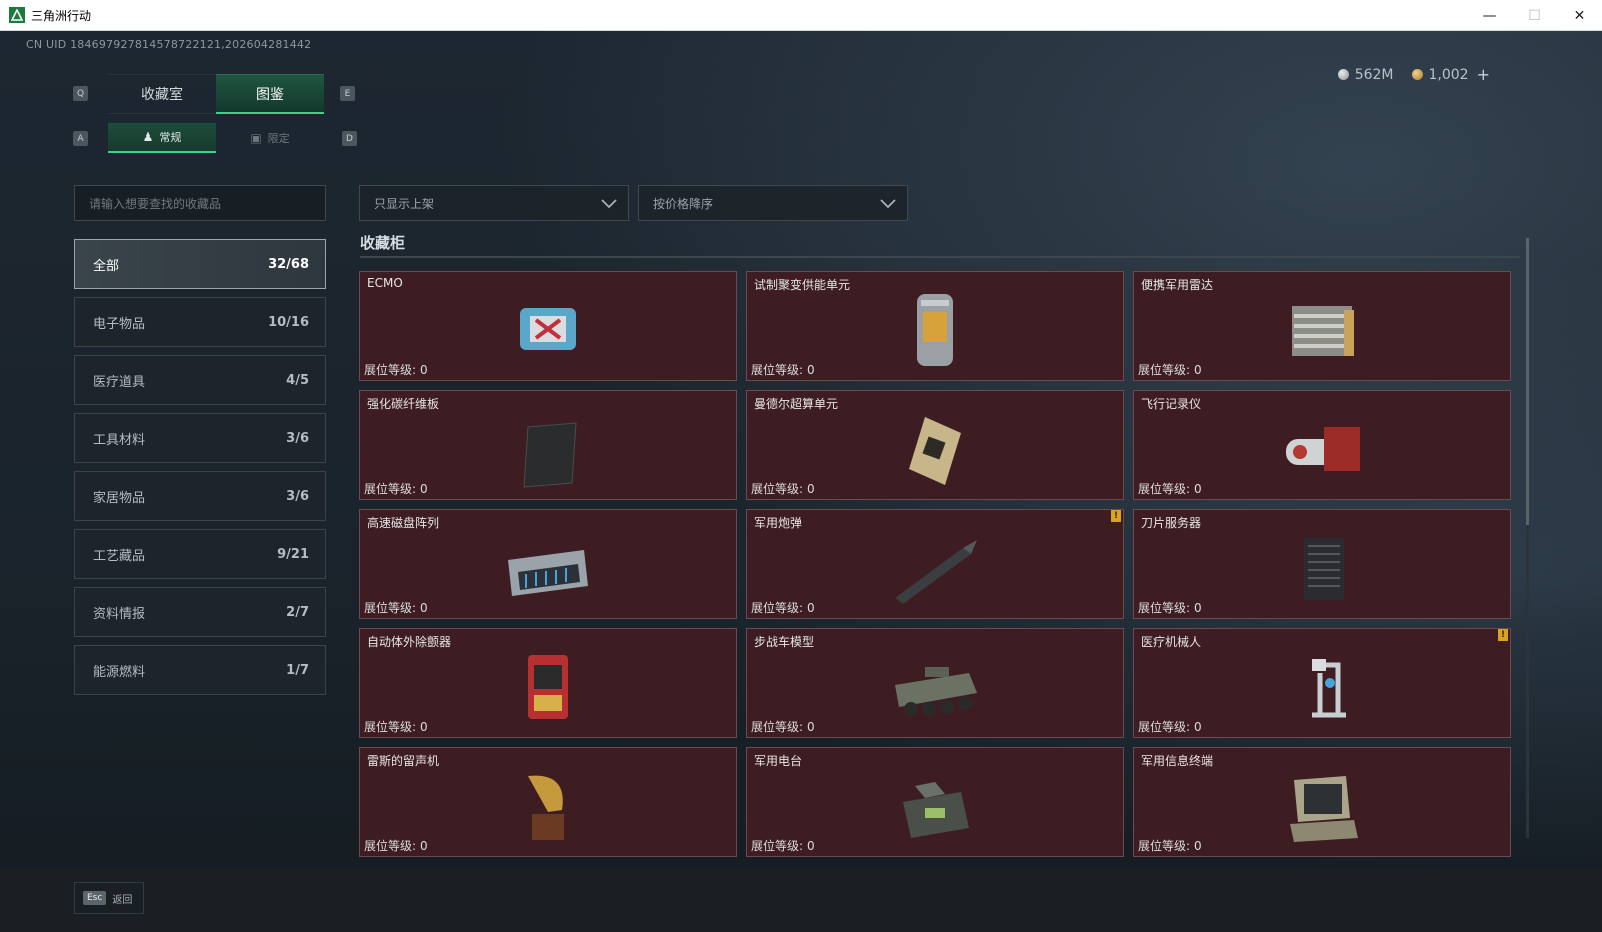 The width and height of the screenshot is (1602, 932). I want to click on shell-icon, so click(936, 572).